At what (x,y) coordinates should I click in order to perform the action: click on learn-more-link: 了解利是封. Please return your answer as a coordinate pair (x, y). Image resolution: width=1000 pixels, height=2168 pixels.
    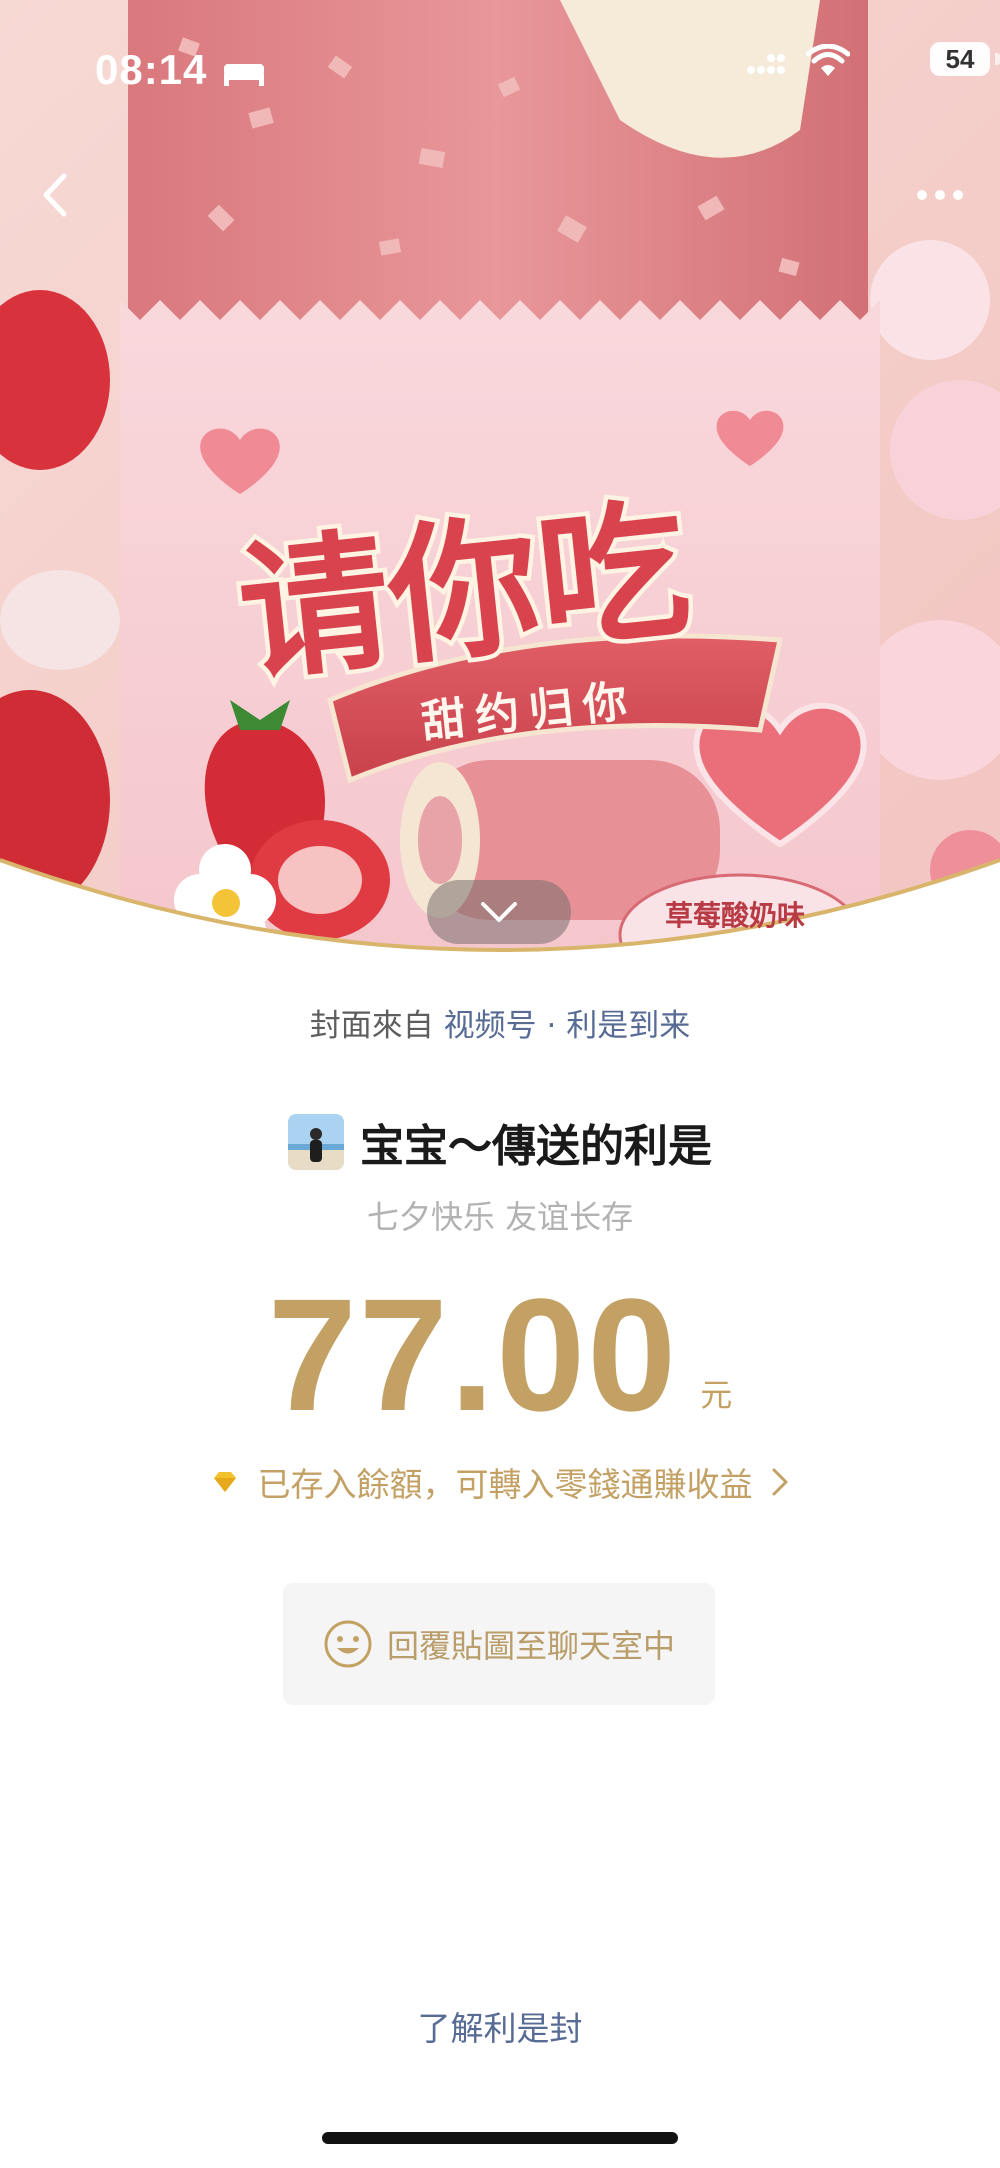
    Looking at the image, I should click on (500, 2026).